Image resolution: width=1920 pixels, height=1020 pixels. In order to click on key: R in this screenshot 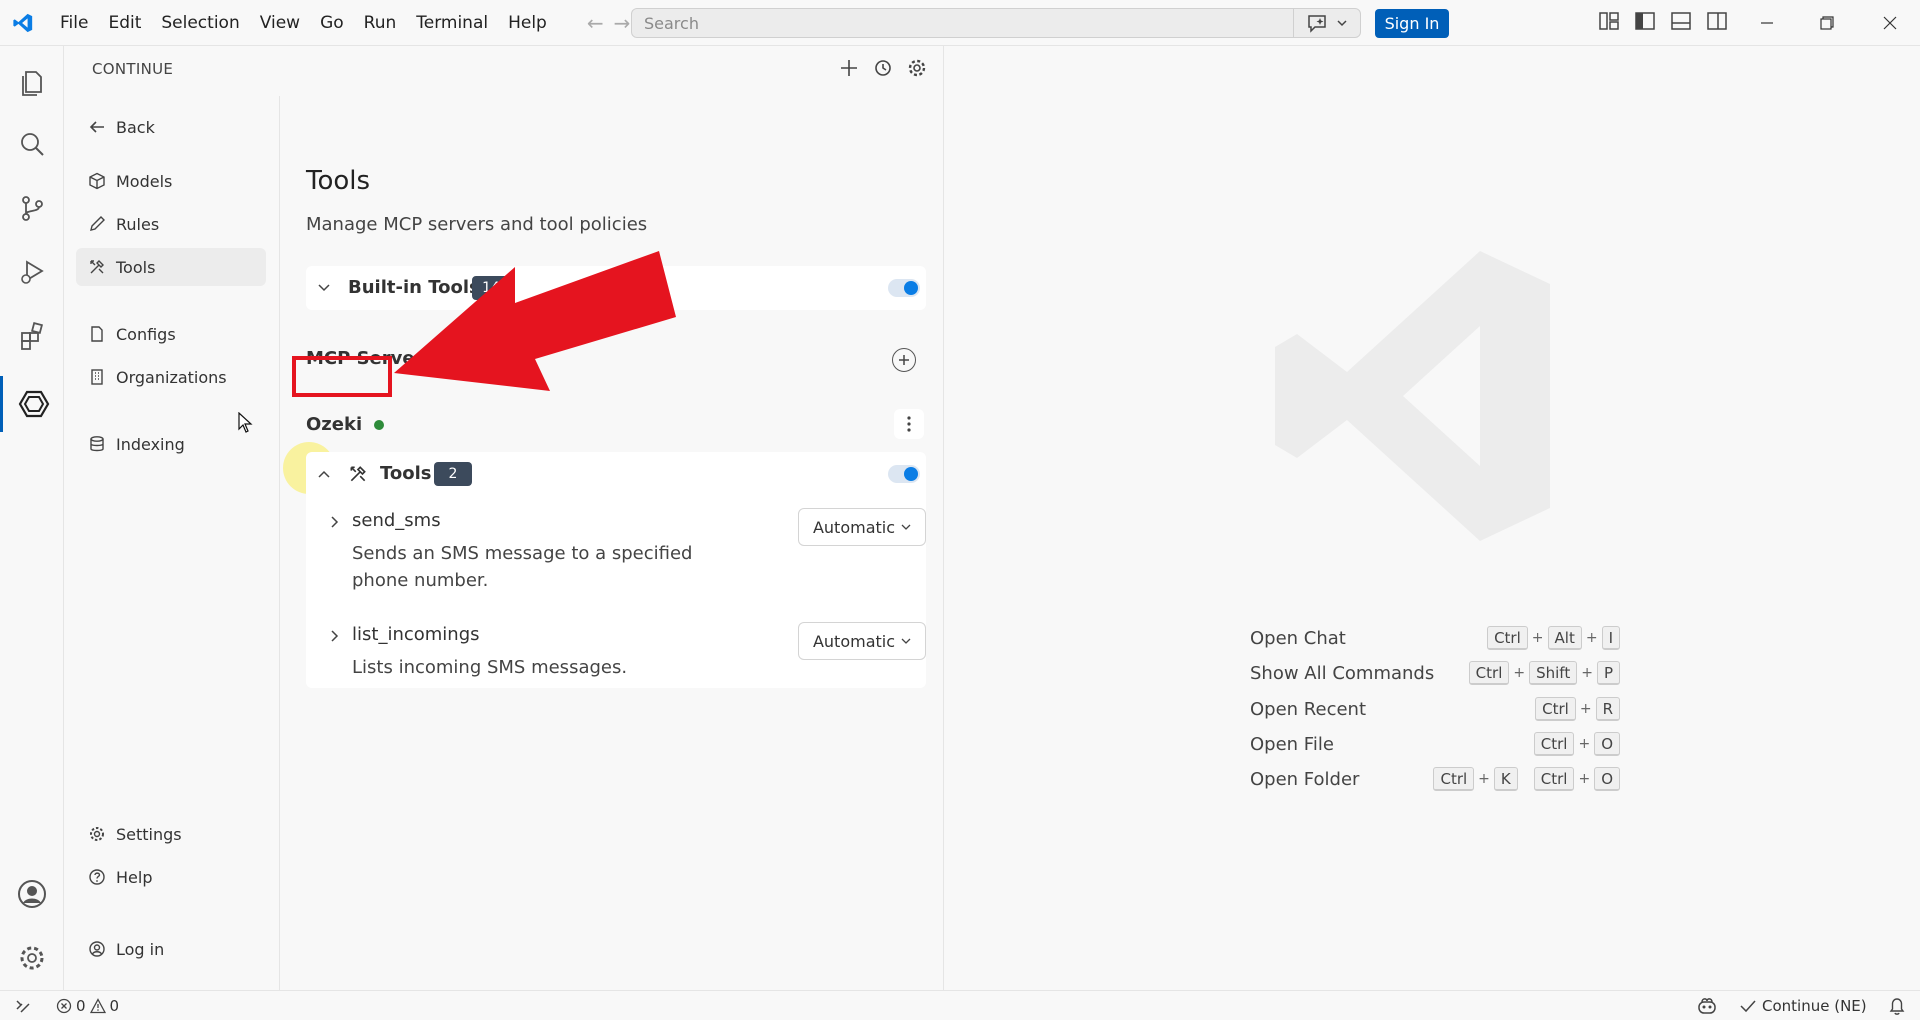, I will do `click(1607, 709)`.